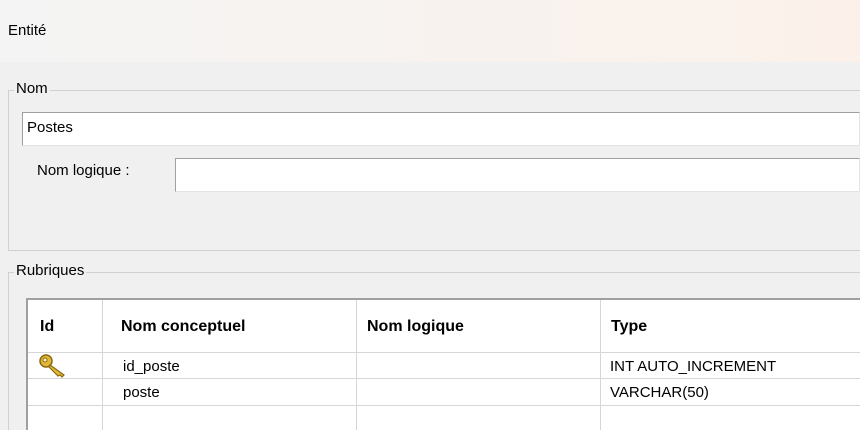  What do you see at coordinates (8, 170) in the screenshot?
I see `nom-group-border-left` at bounding box center [8, 170].